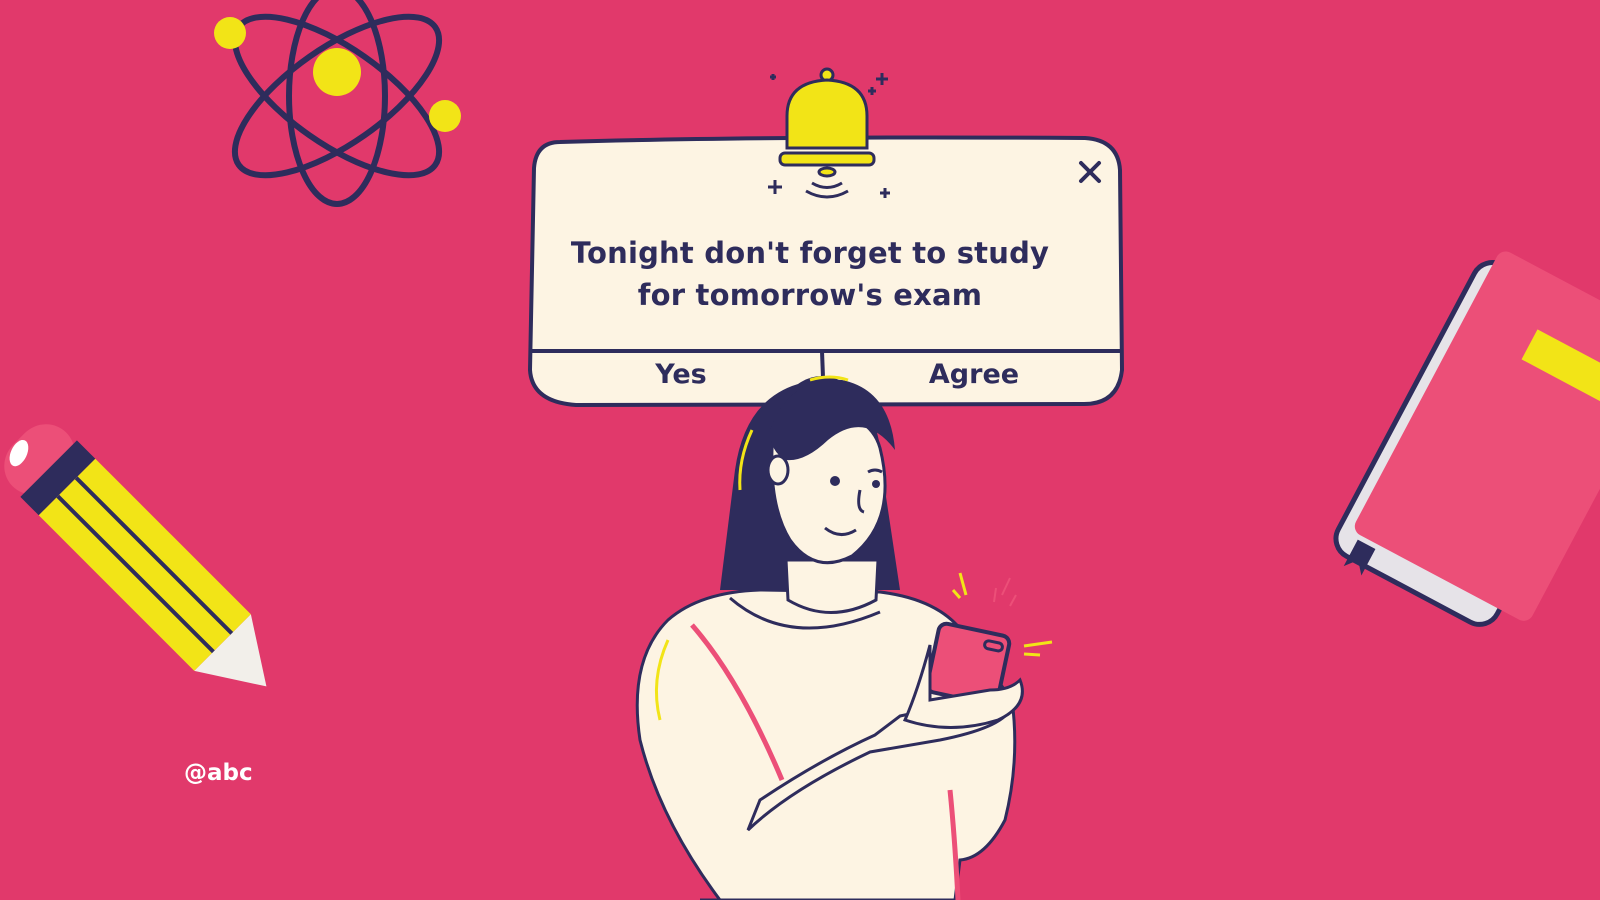 This screenshot has width=1600, height=900. Describe the element at coordinates (218, 773) in the screenshot. I see `handle-text: @abc` at that location.